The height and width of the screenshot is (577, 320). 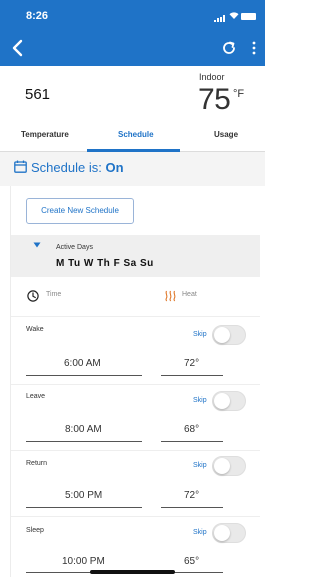 What do you see at coordinates (18, 48) in the screenshot?
I see `chevron-left-icon` at bounding box center [18, 48].